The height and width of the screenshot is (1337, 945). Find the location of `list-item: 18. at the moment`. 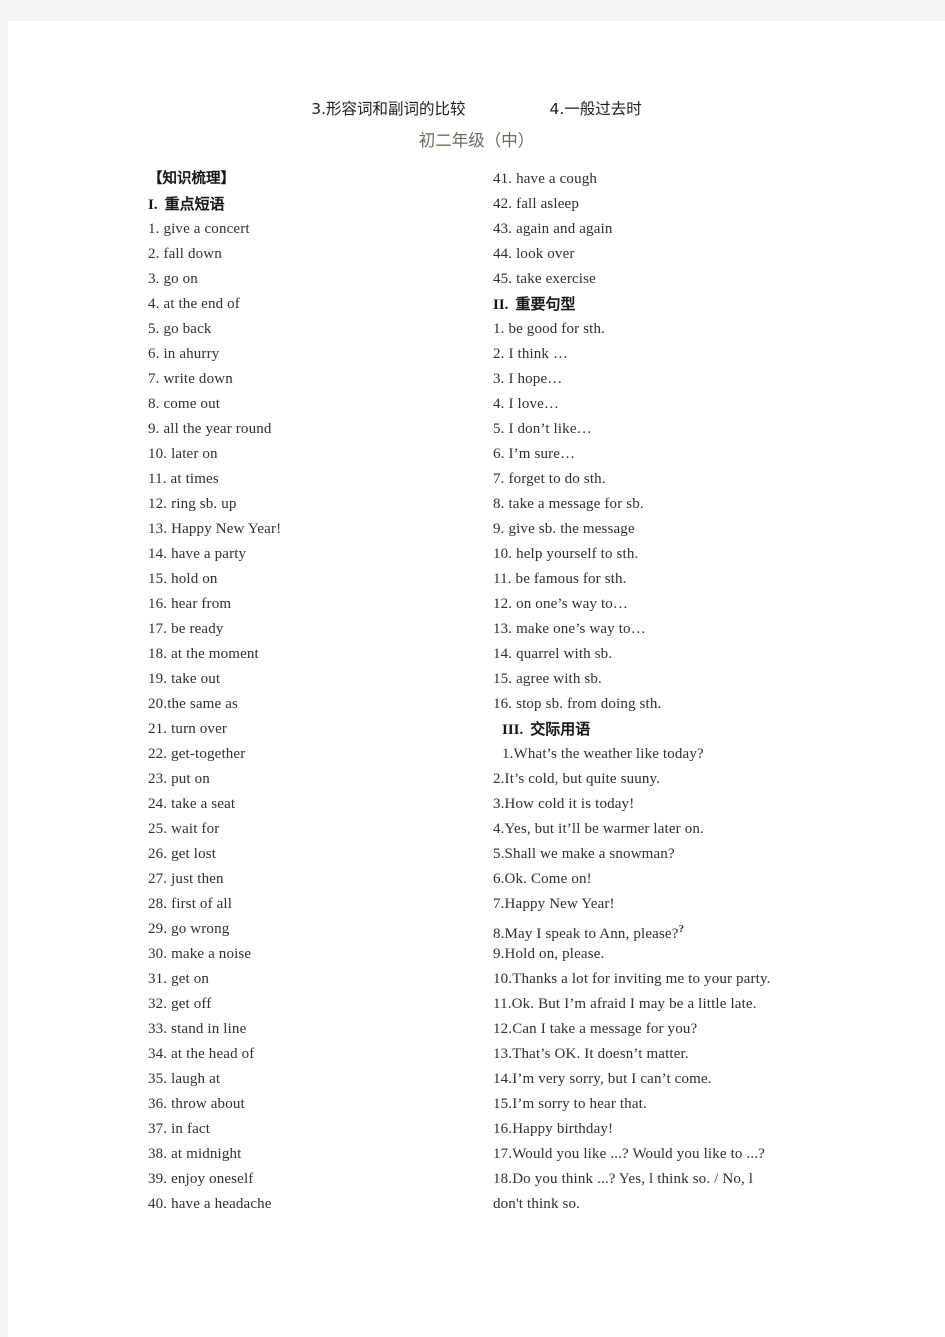

list-item: 18. at the moment is located at coordinates (203, 654).